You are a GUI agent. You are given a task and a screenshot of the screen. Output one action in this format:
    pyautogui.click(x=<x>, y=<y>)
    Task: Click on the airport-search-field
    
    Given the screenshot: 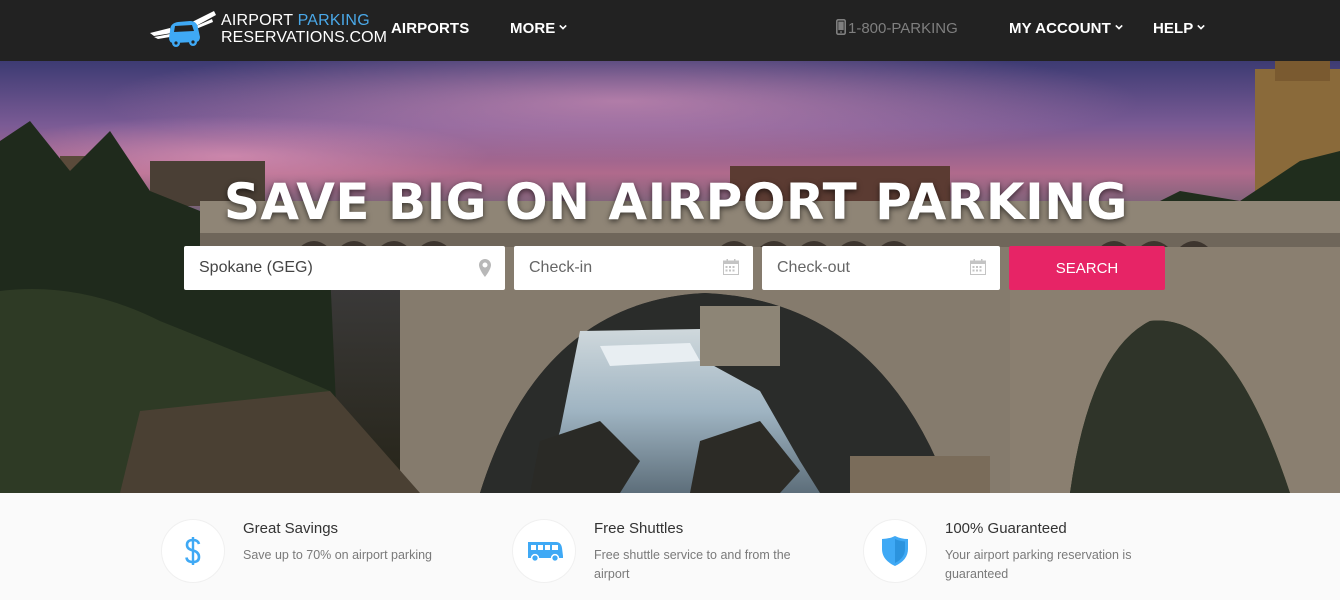 What is the action you would take?
    pyautogui.click(x=344, y=268)
    